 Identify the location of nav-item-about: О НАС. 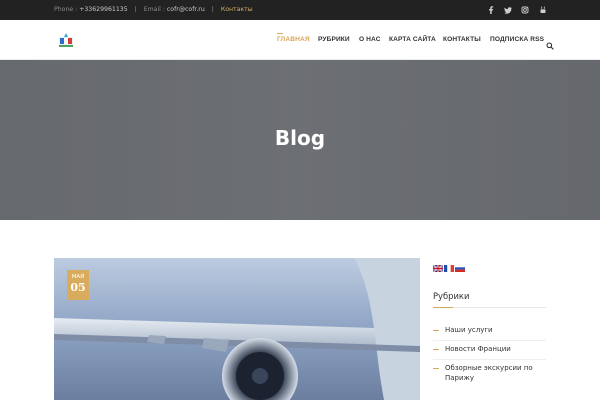
(370, 39).